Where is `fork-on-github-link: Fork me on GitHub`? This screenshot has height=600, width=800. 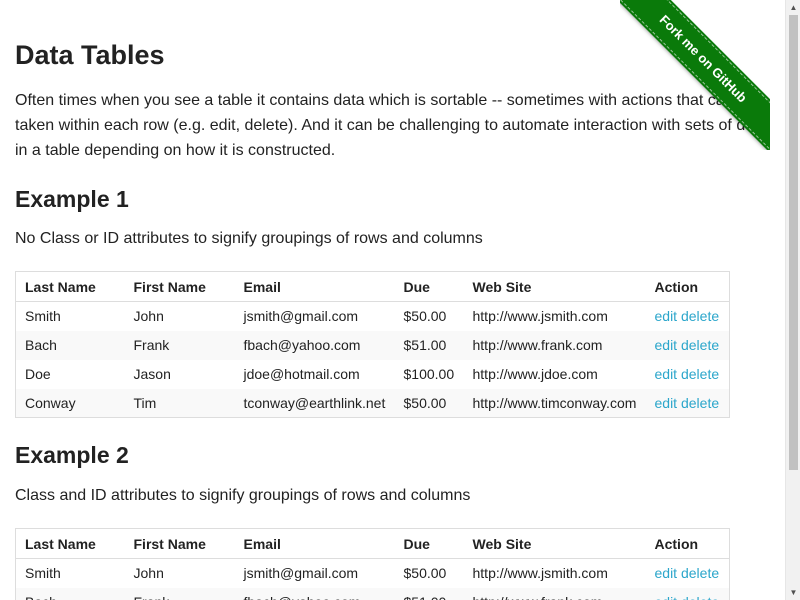
fork-on-github-link: Fork me on GitHub is located at coordinates (695, 75).